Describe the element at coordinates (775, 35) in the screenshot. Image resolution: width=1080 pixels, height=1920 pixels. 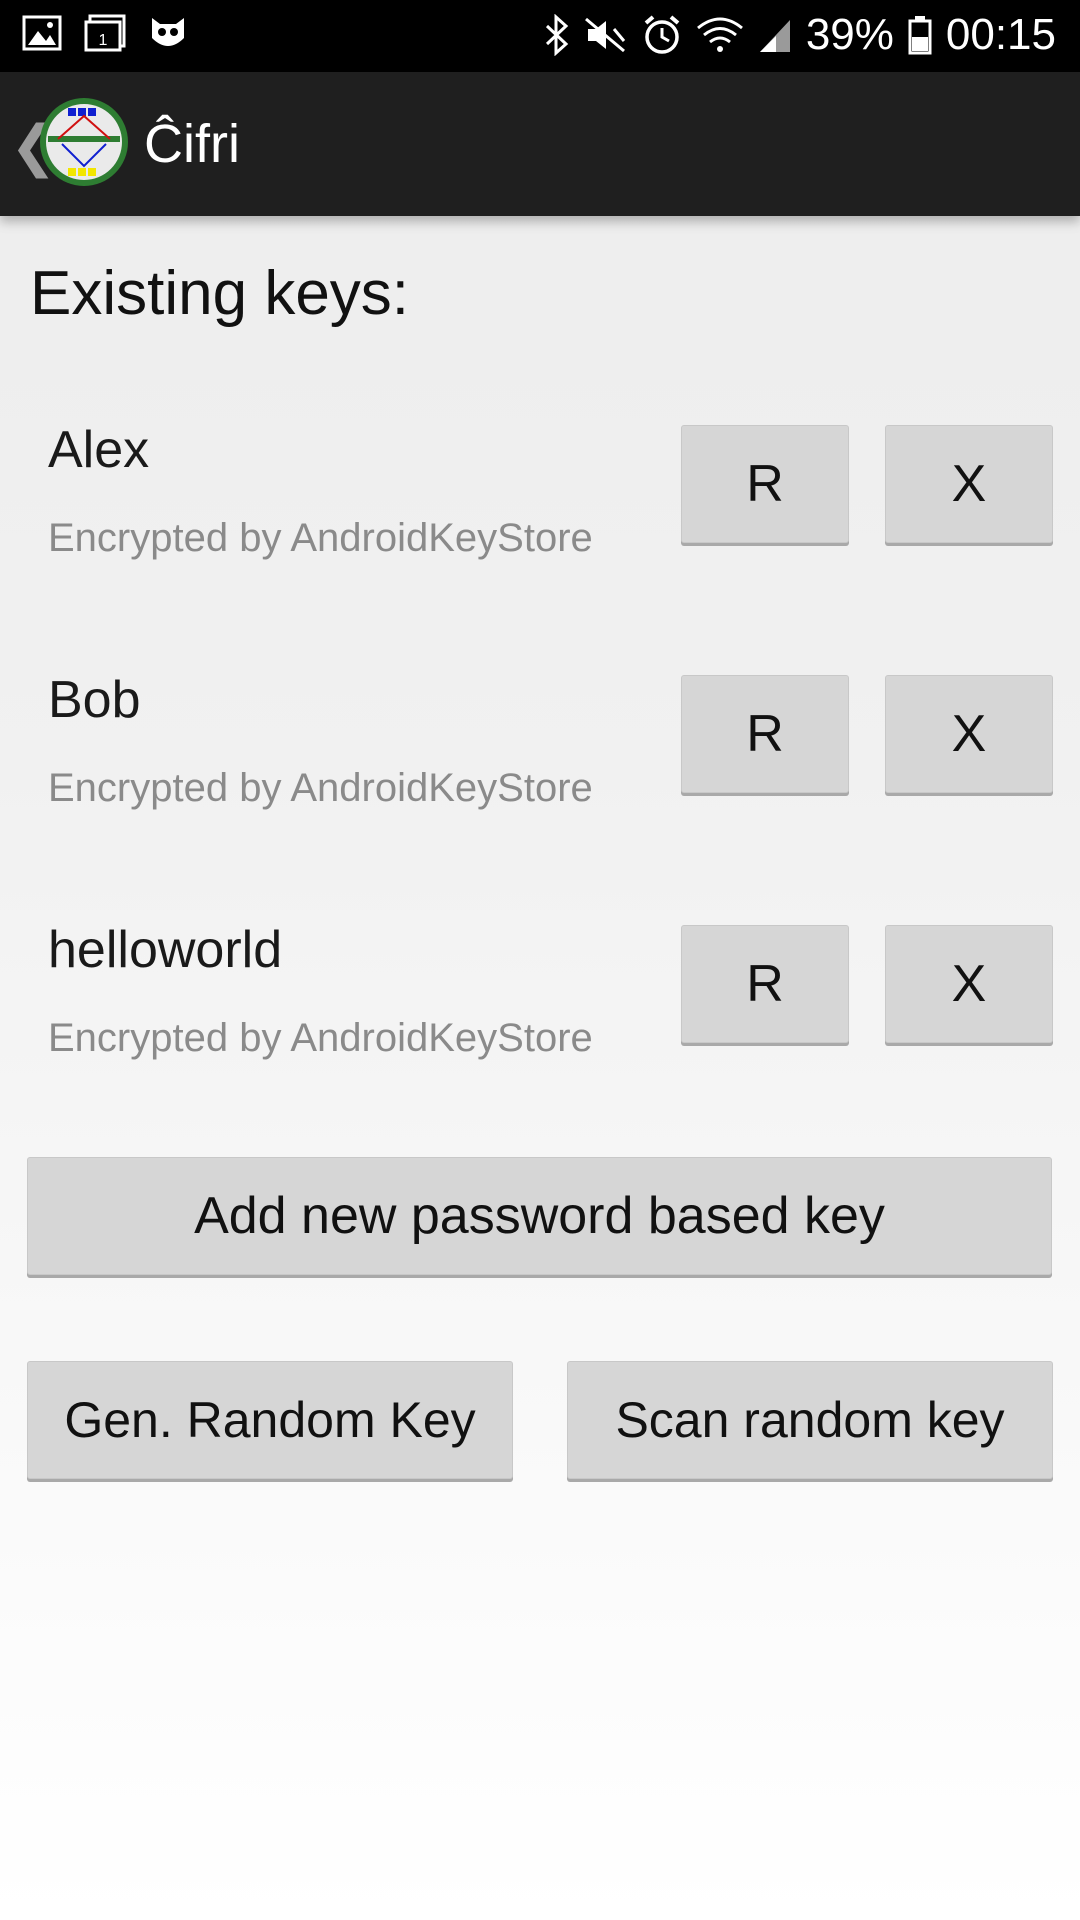
I see `signal-icon` at that location.